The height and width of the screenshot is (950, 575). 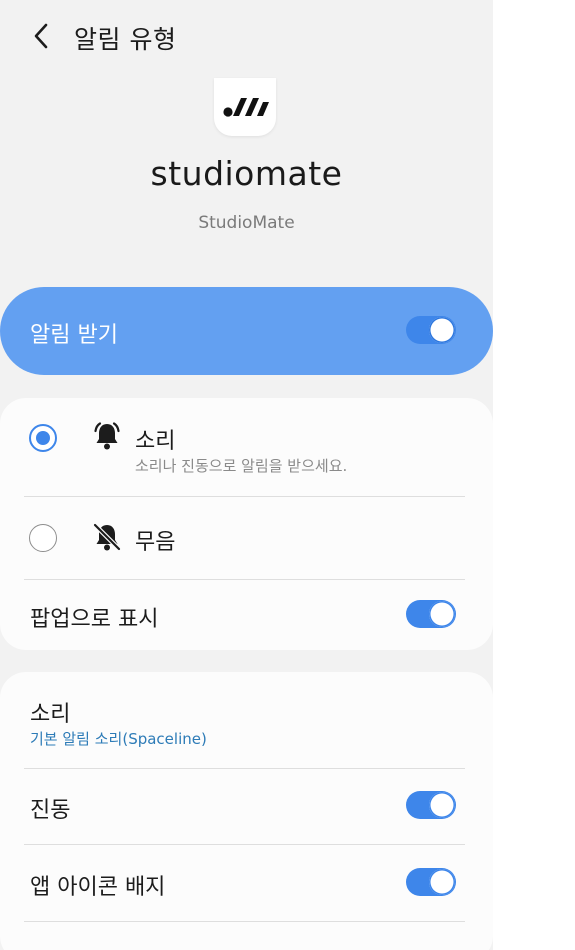 I want to click on sound-setting-value: 기본 알림 소리(Spaceline), so click(x=118, y=739).